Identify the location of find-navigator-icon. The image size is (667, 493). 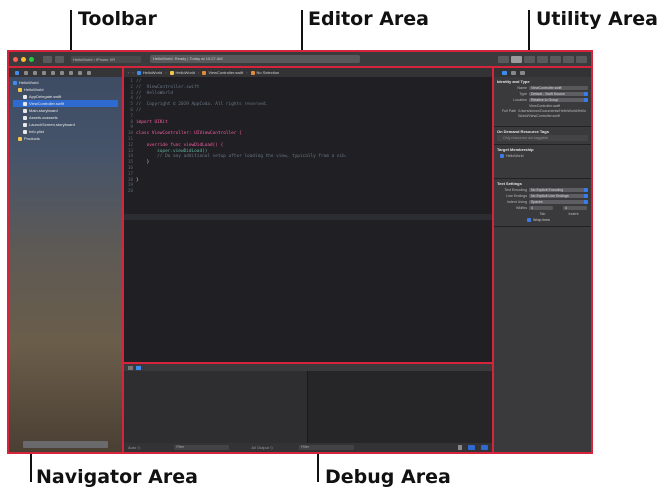
(44, 72).